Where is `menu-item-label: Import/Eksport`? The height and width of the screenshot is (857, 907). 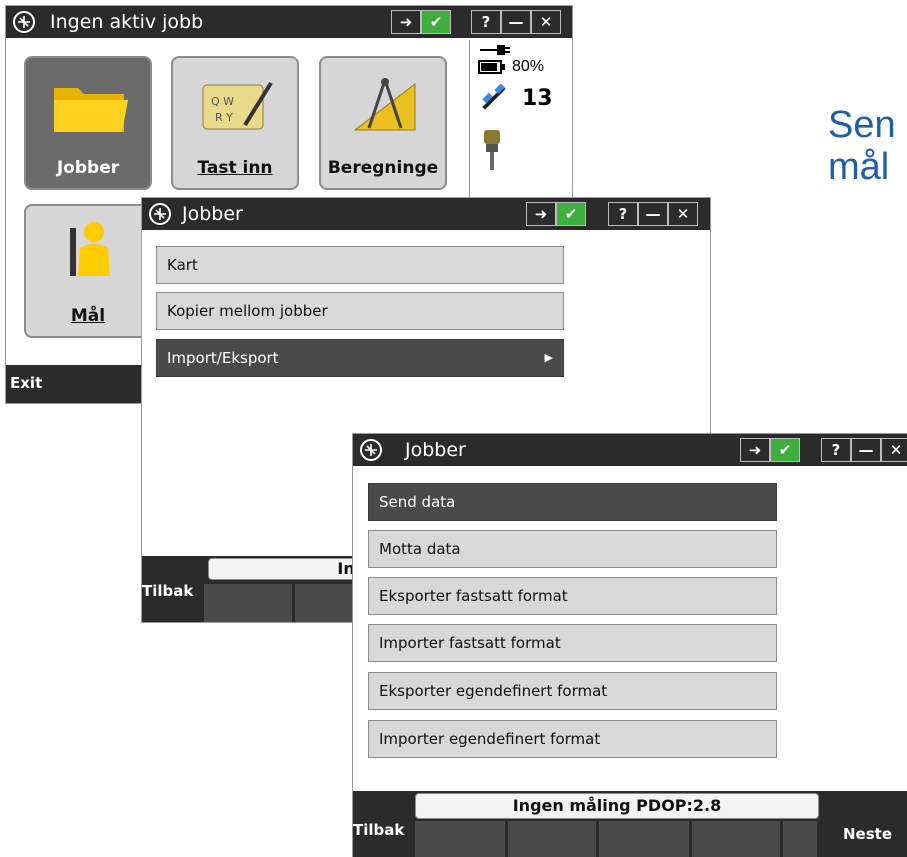 menu-item-label: Import/Eksport is located at coordinates (223, 358).